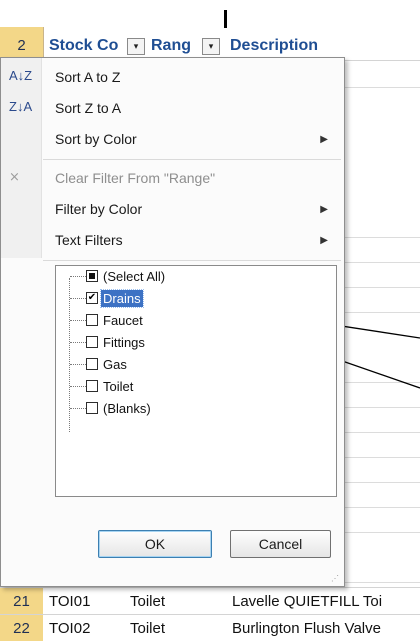 Image resolution: width=420 pixels, height=643 pixels. I want to click on list-item-label: Gas, so click(115, 364).